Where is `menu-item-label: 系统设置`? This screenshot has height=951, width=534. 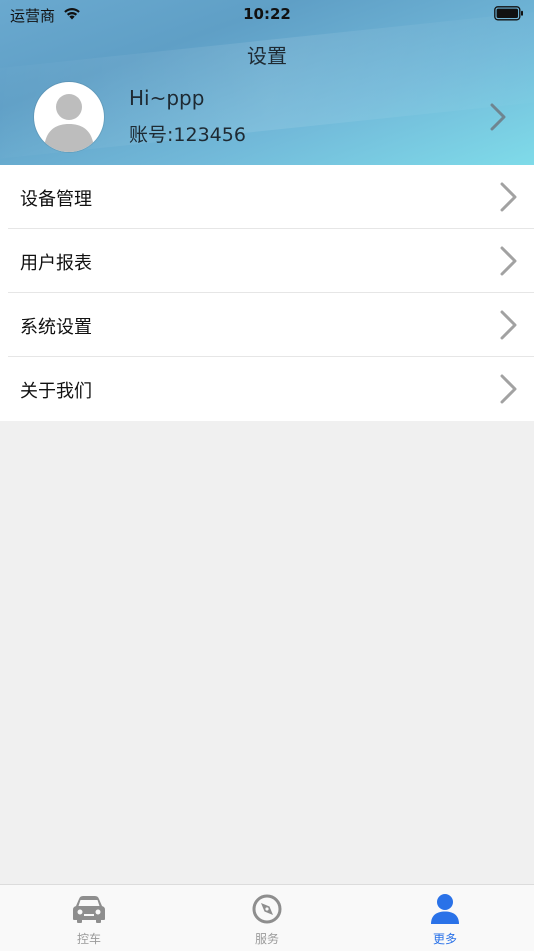 menu-item-label: 系统设置 is located at coordinates (56, 327).